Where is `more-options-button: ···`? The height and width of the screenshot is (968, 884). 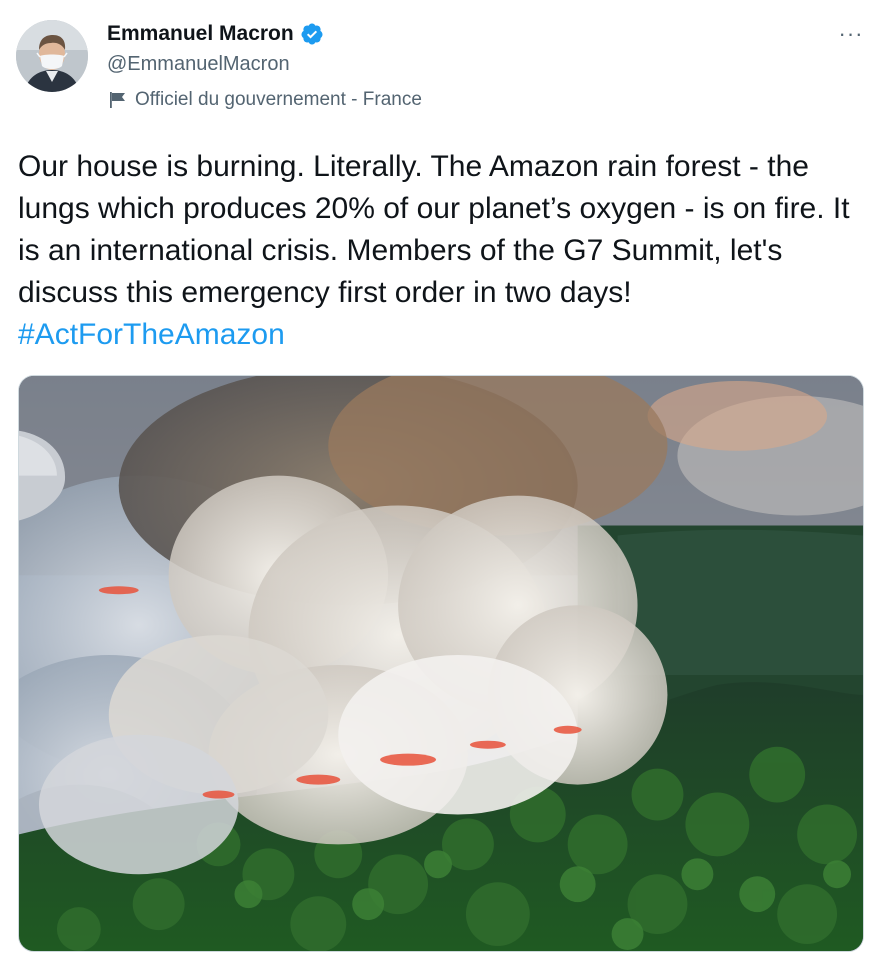 more-options-button: ··· is located at coordinates (851, 33).